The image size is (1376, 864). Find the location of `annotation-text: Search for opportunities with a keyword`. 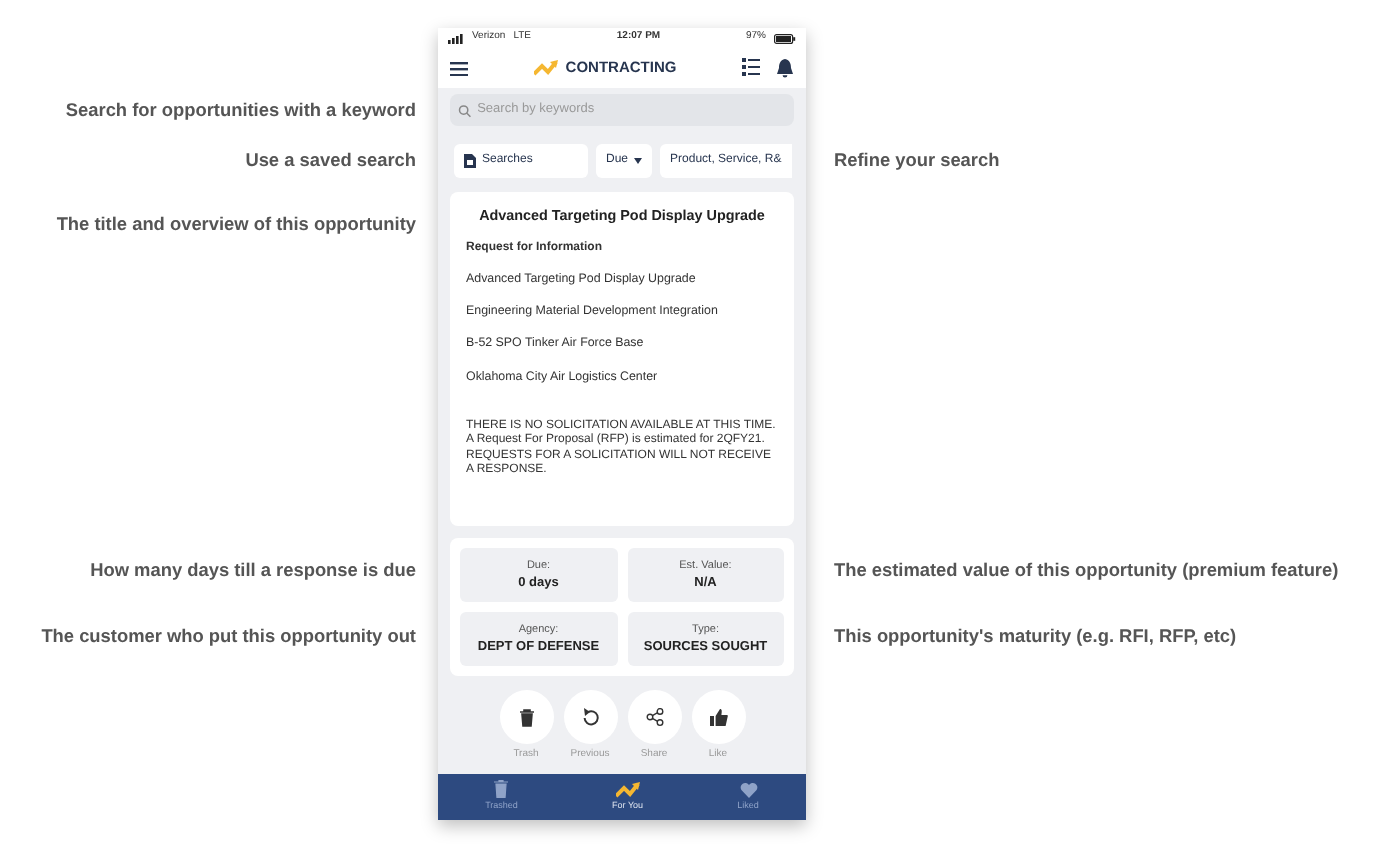

annotation-text: Search for opportunities with a keyword is located at coordinates (240, 111).